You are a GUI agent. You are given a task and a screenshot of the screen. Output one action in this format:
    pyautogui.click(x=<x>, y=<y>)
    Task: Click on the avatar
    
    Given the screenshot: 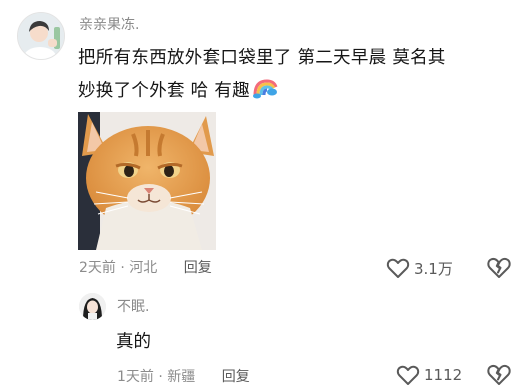 What is the action you would take?
    pyautogui.click(x=41, y=36)
    